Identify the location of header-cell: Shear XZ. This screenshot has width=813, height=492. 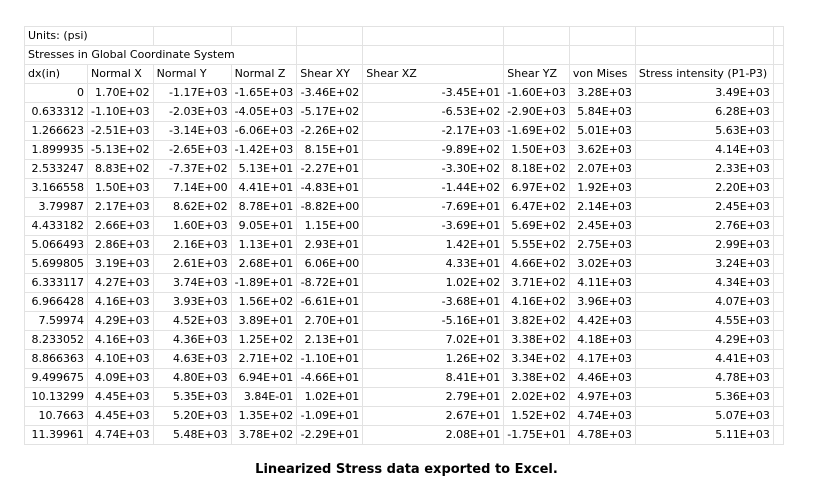
(433, 74).